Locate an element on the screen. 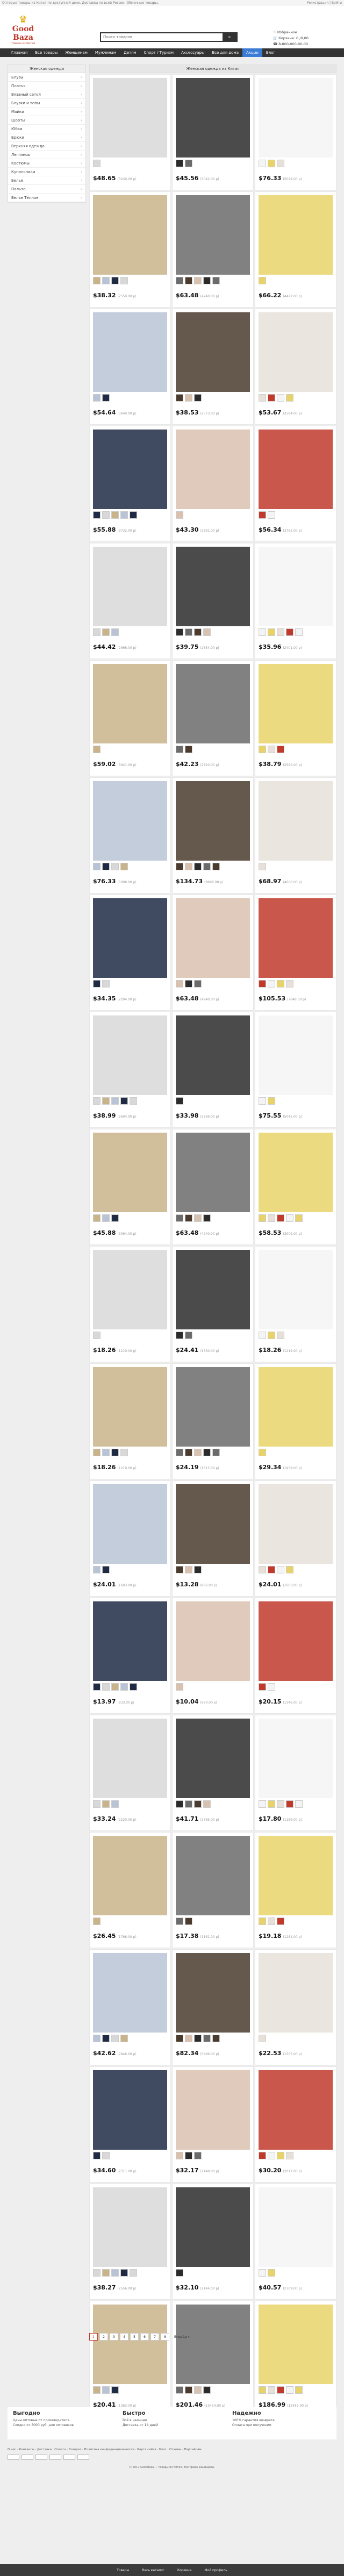  bottom-link: Весь каталог is located at coordinates (153, 2570).